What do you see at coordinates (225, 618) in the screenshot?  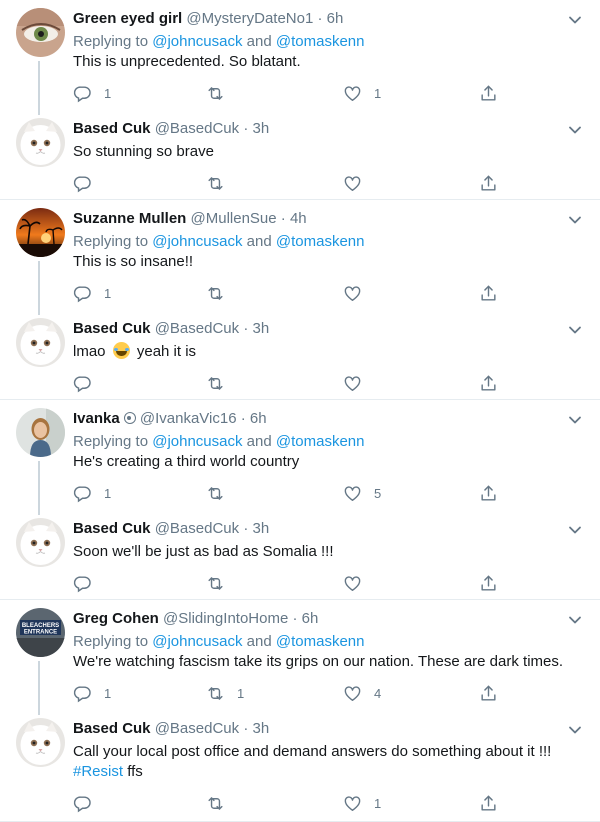 I see `user-handle: @SlidingIntoHome` at bounding box center [225, 618].